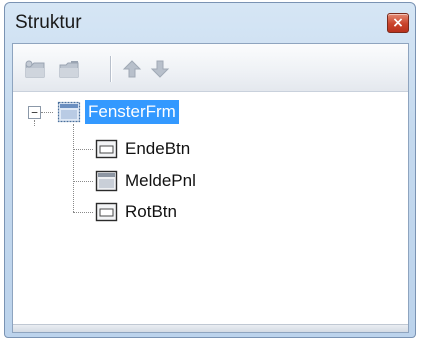  I want to click on folder-add-button, so click(36, 69).